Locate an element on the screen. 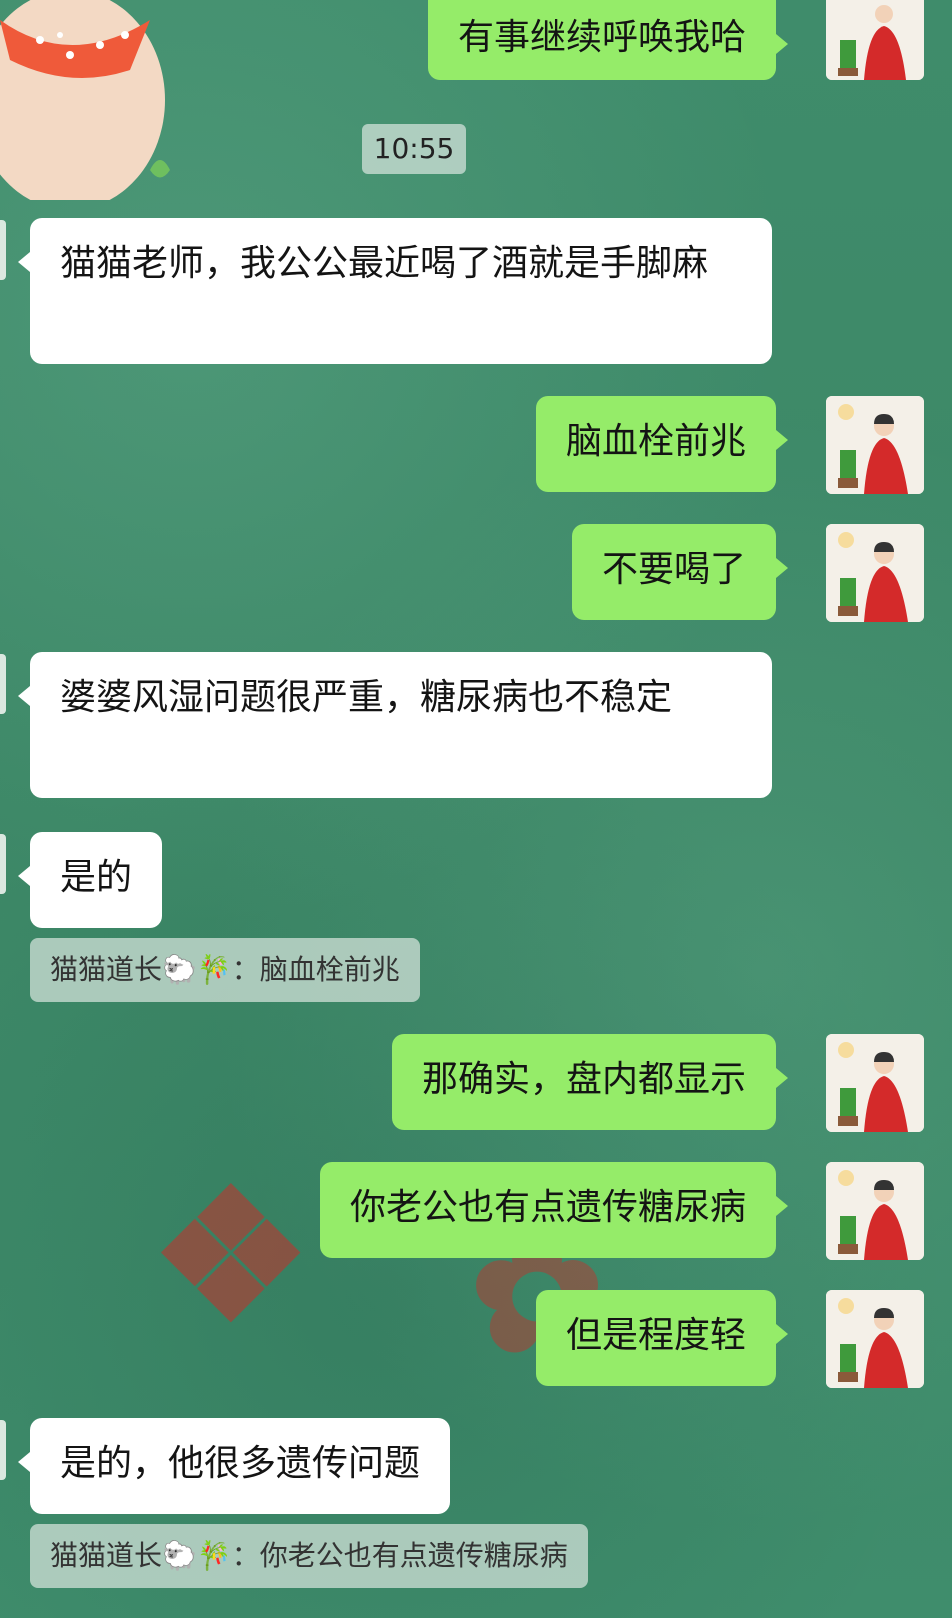 Image resolution: width=952 pixels, height=1618 pixels. message-text: 但是程度轻 is located at coordinates (655, 1335).